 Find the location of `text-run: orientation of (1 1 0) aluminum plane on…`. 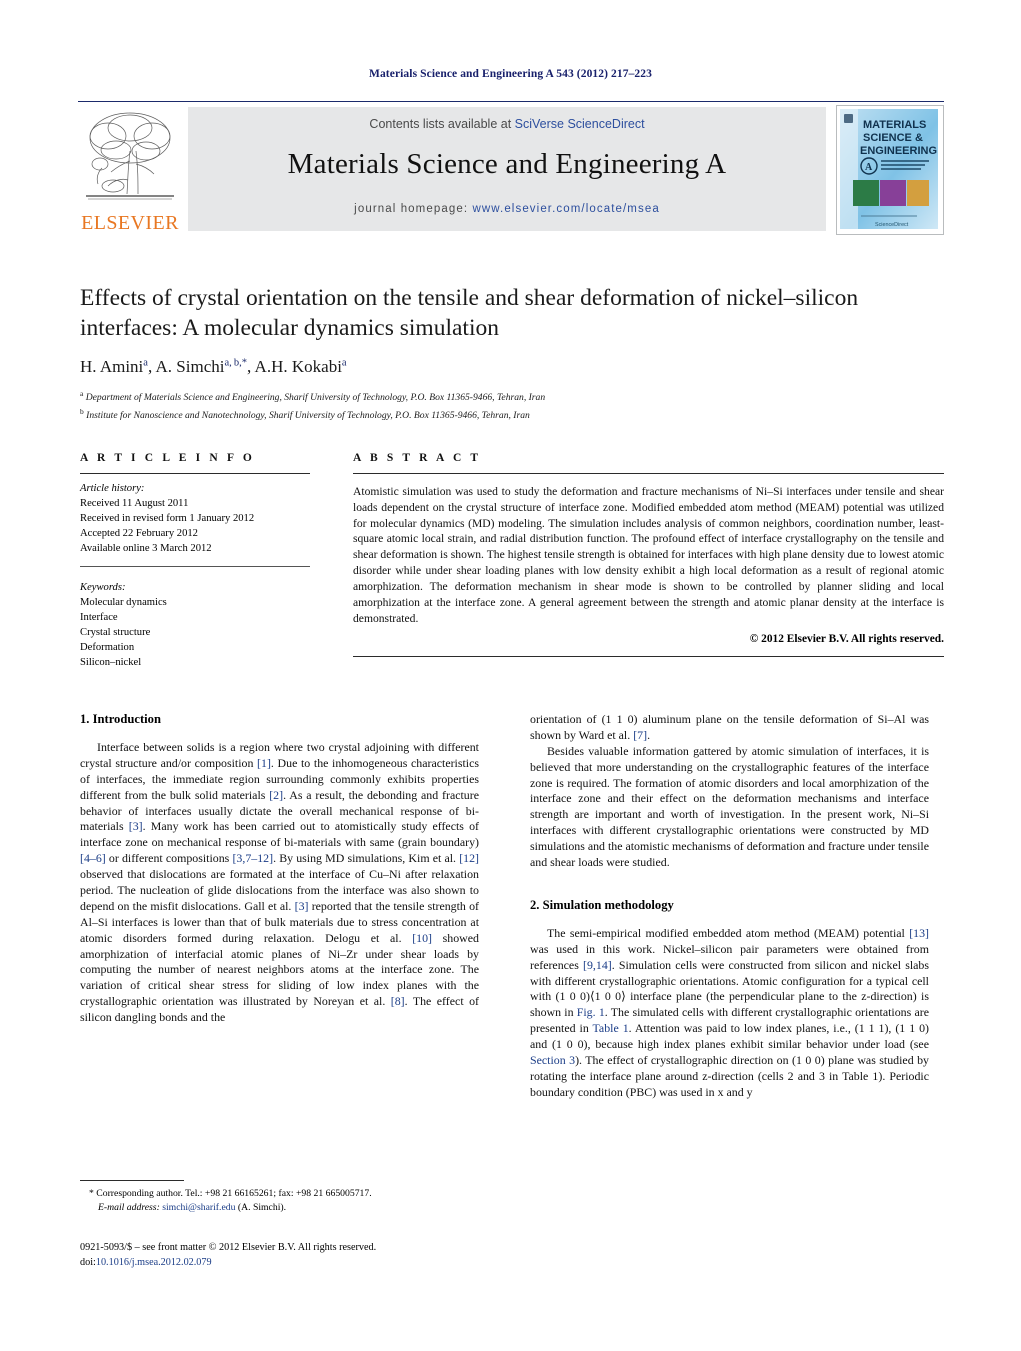

text-run: orientation of (1 1 0) aluminum plane on… is located at coordinates (729, 727).